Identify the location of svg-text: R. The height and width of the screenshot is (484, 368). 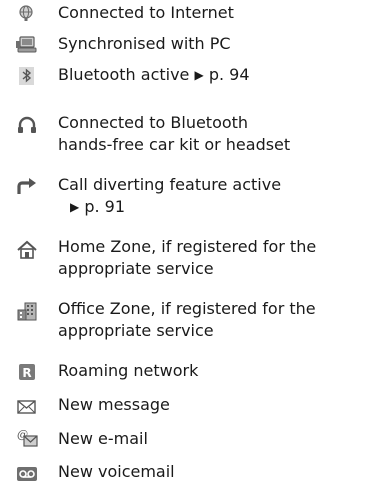
(26, 373).